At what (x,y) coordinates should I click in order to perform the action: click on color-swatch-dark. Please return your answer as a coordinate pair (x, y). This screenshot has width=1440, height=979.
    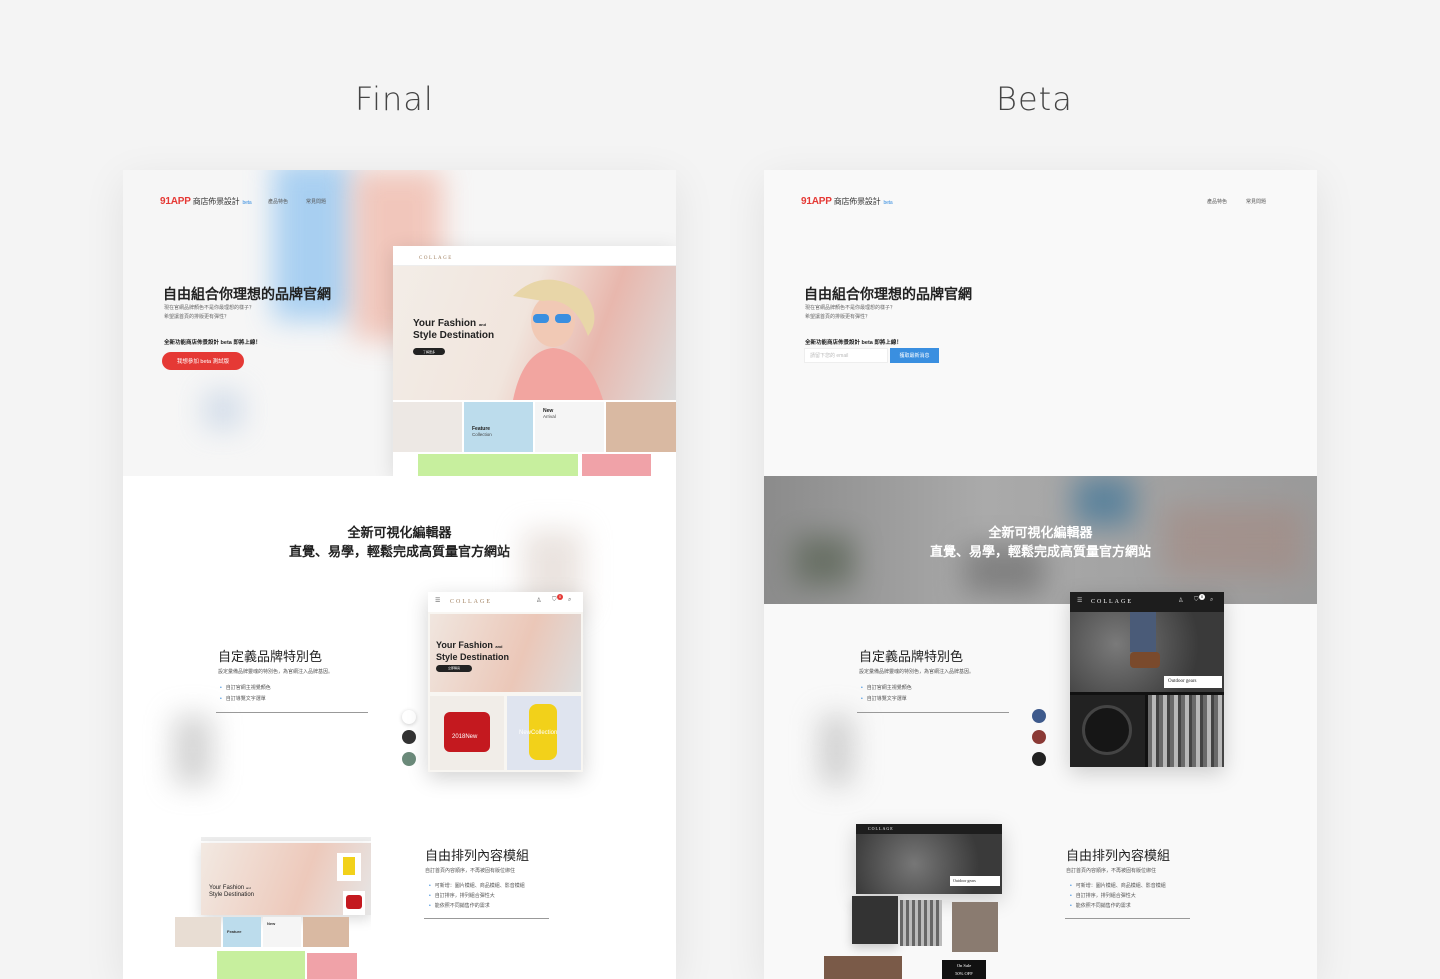
    Looking at the image, I should click on (409, 737).